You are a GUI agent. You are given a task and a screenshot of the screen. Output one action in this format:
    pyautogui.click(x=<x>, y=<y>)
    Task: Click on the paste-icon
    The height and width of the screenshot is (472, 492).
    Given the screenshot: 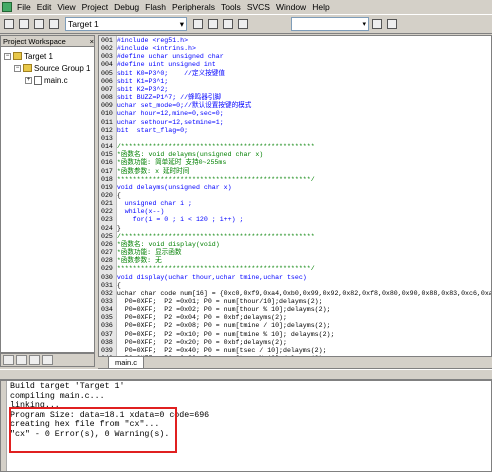 What is the action you would take?
    pyautogui.click(x=243, y=24)
    